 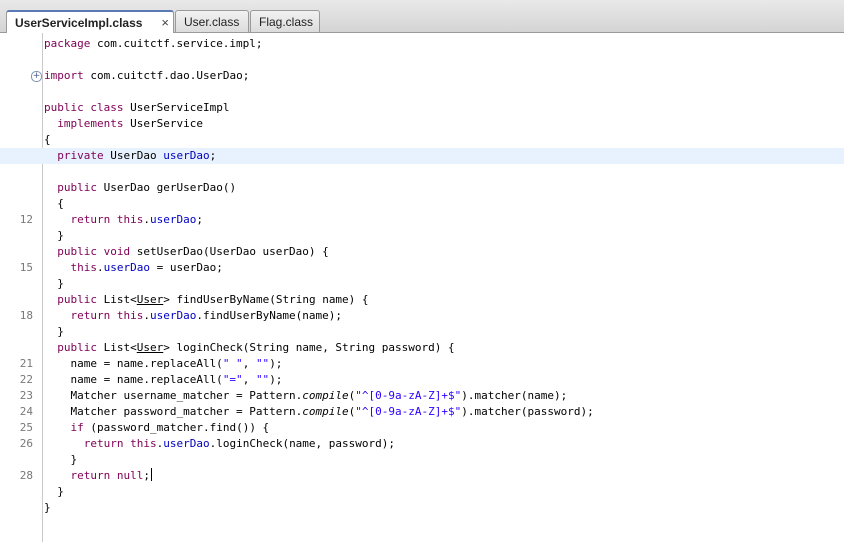 I want to click on code-line: 12 return this.userDao;, so click(x=422, y=220).